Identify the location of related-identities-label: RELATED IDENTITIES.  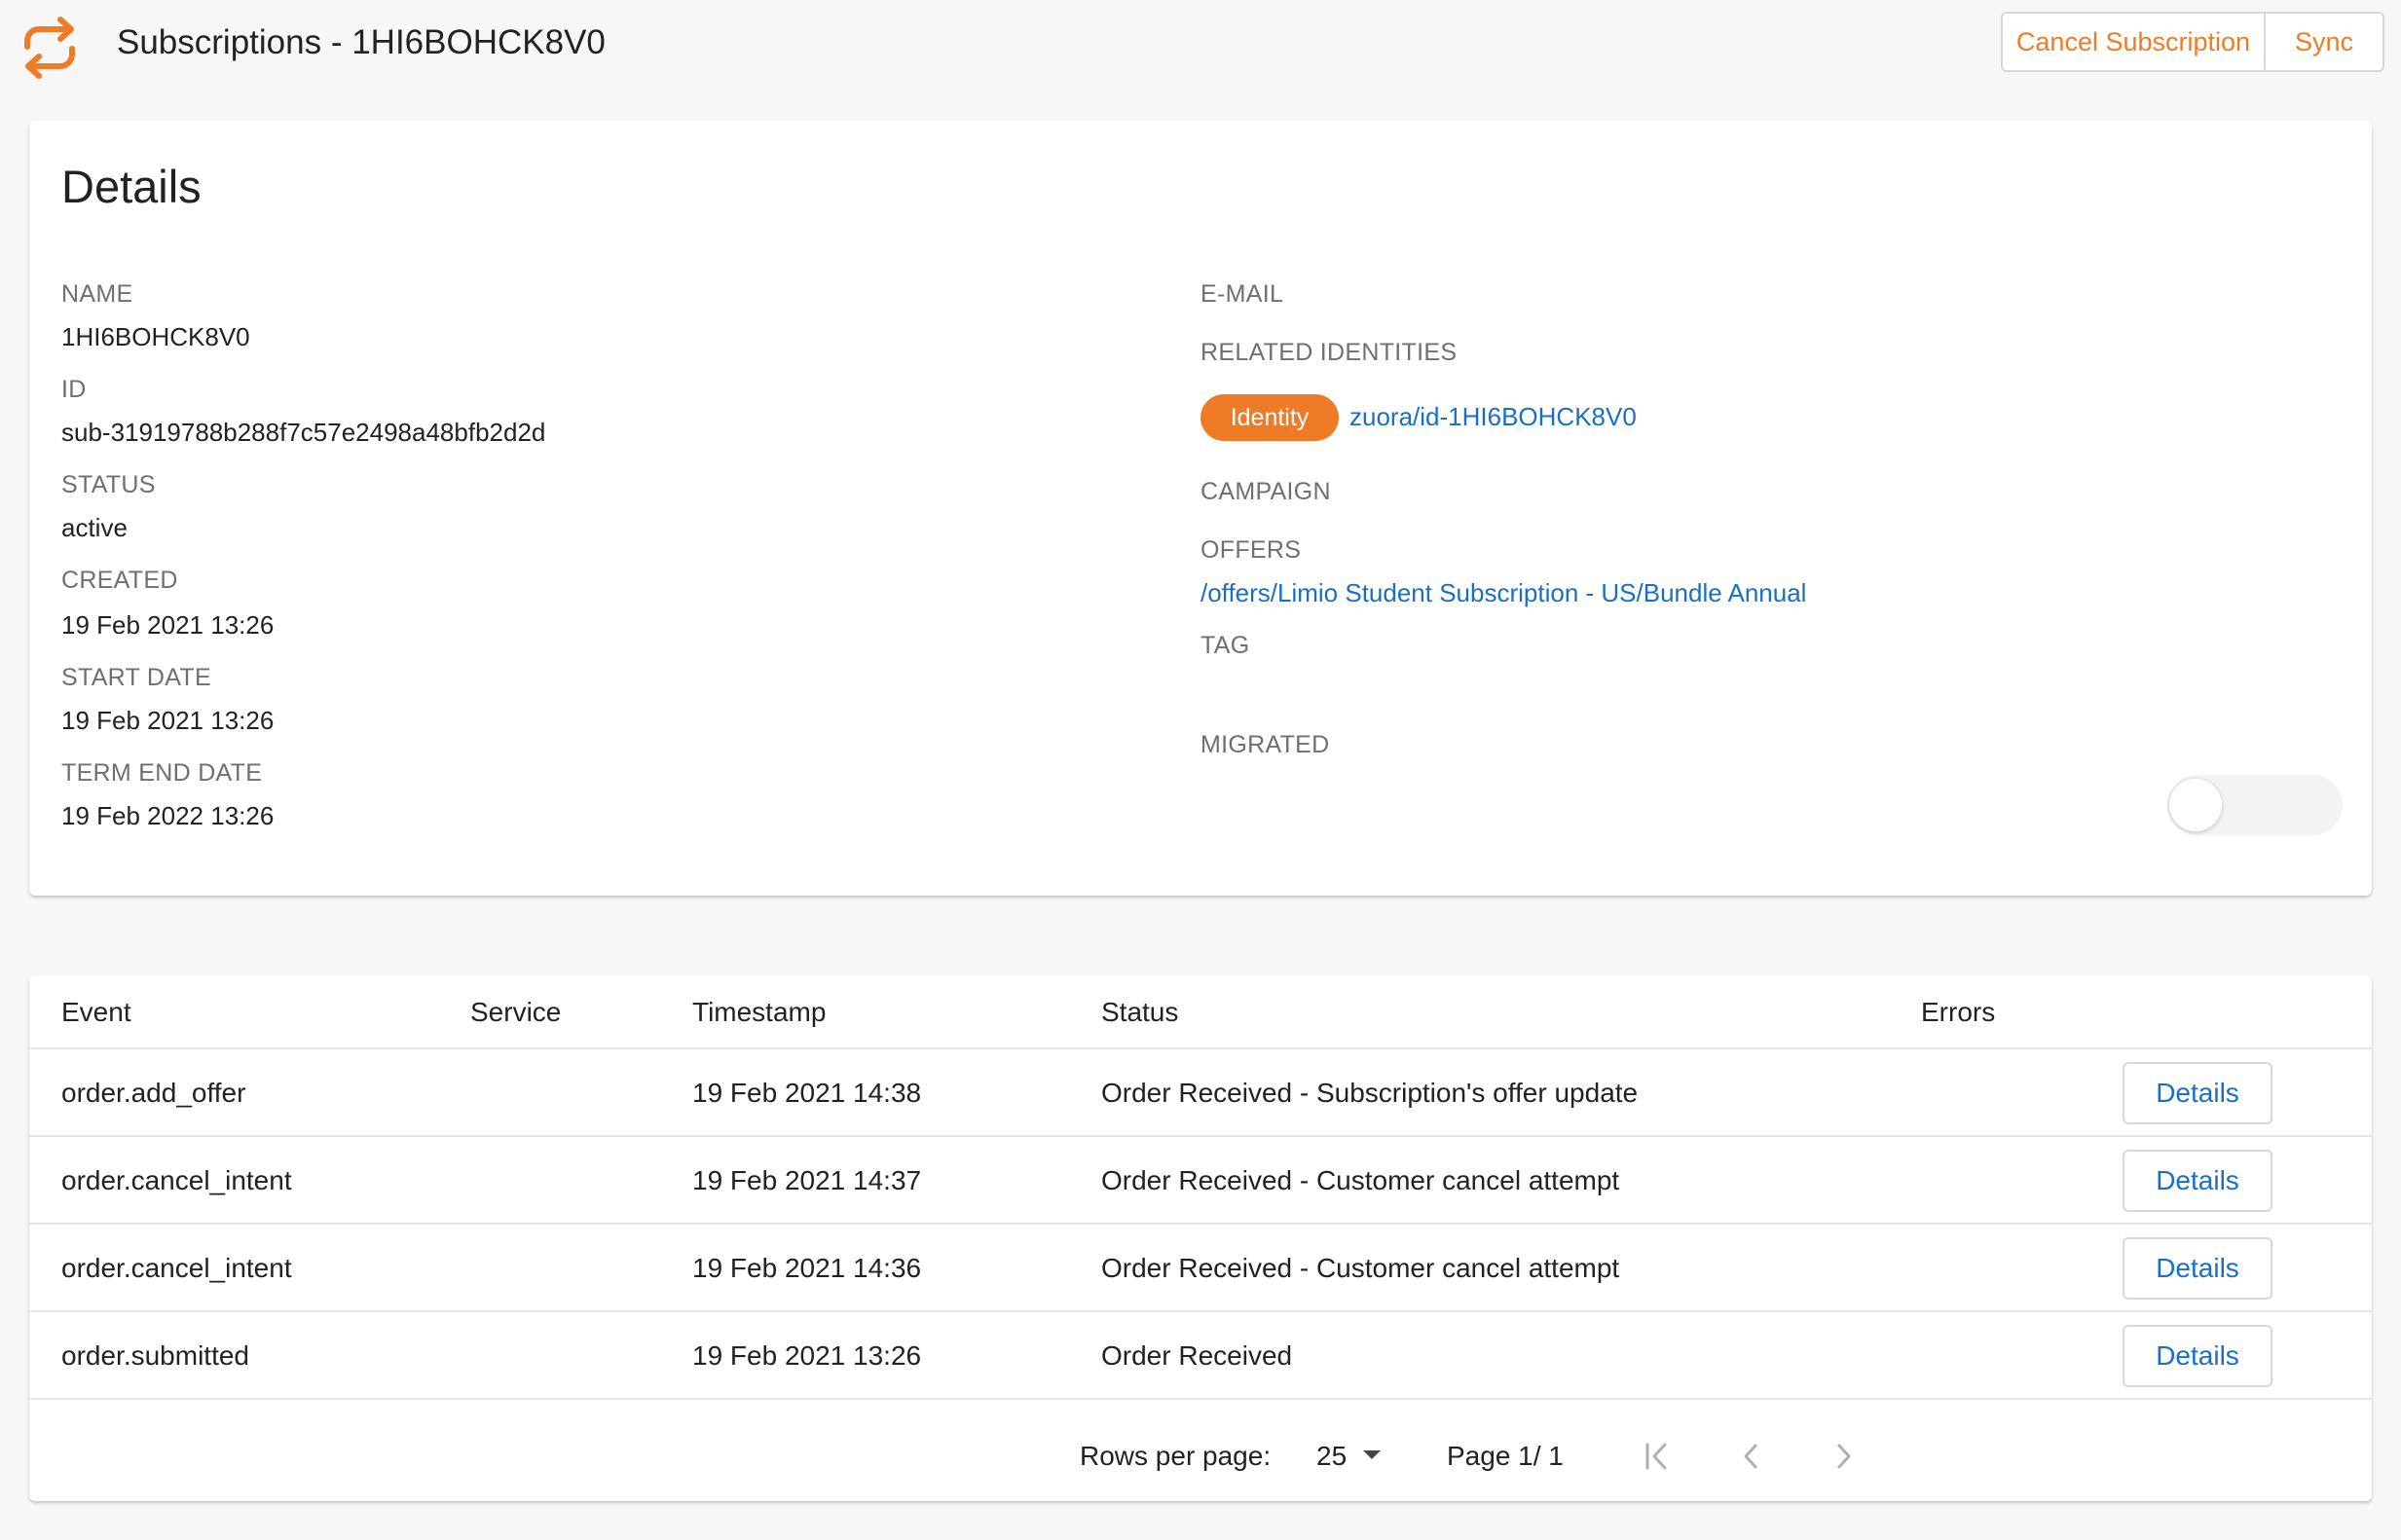
(1329, 352).